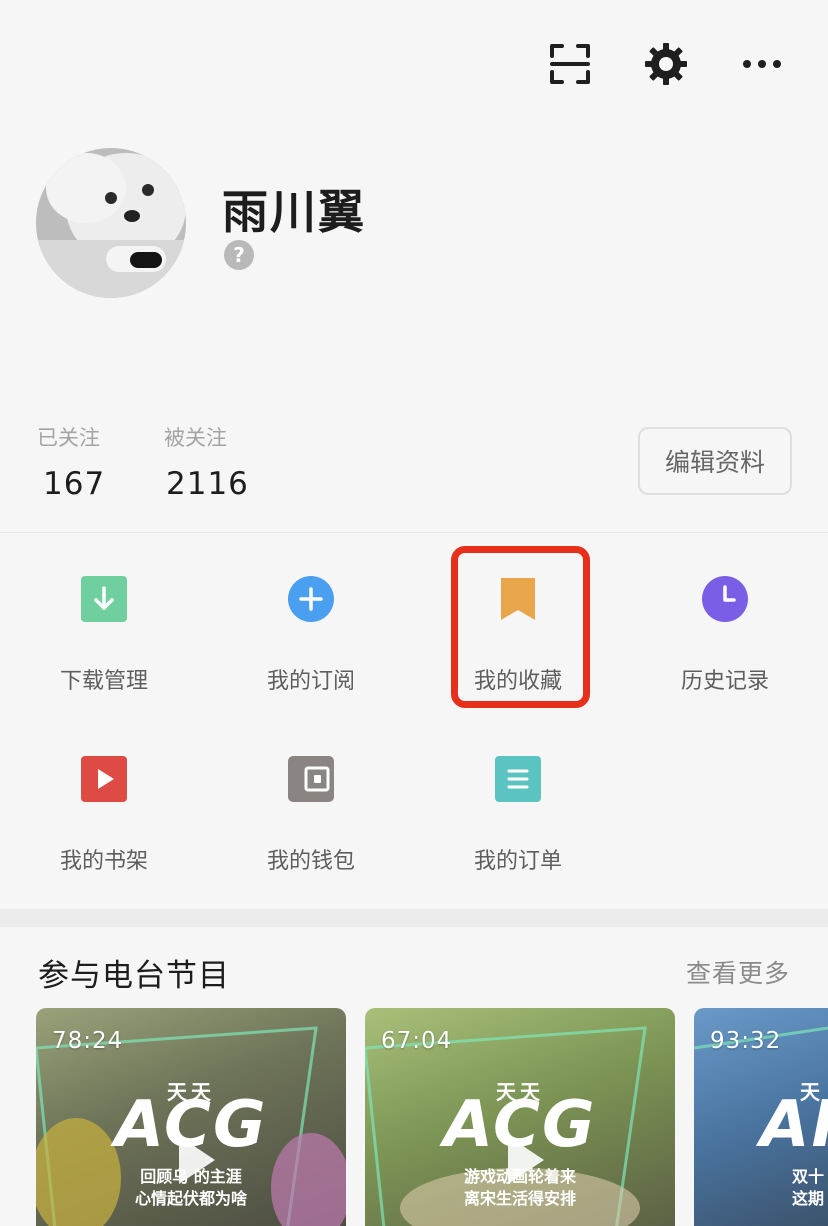 This screenshot has height=1226, width=828. What do you see at coordinates (134, 976) in the screenshot?
I see `section-title: 参与电台节目` at bounding box center [134, 976].